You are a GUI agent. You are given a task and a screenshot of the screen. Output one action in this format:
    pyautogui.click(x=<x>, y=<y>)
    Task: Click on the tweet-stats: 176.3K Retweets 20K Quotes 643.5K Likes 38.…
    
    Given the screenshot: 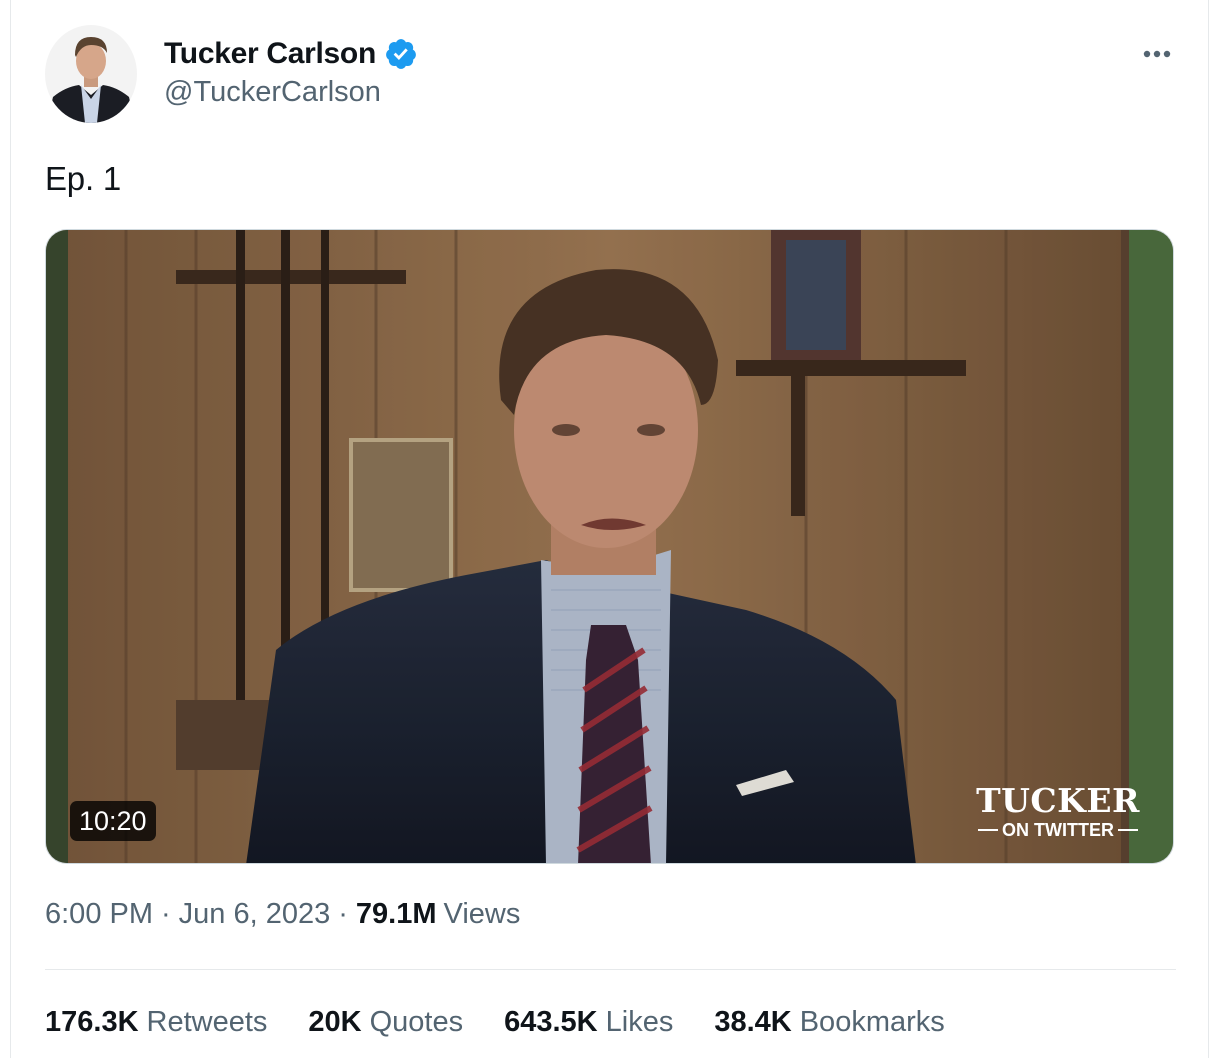 What is the action you would take?
    pyautogui.click(x=515, y=1022)
    